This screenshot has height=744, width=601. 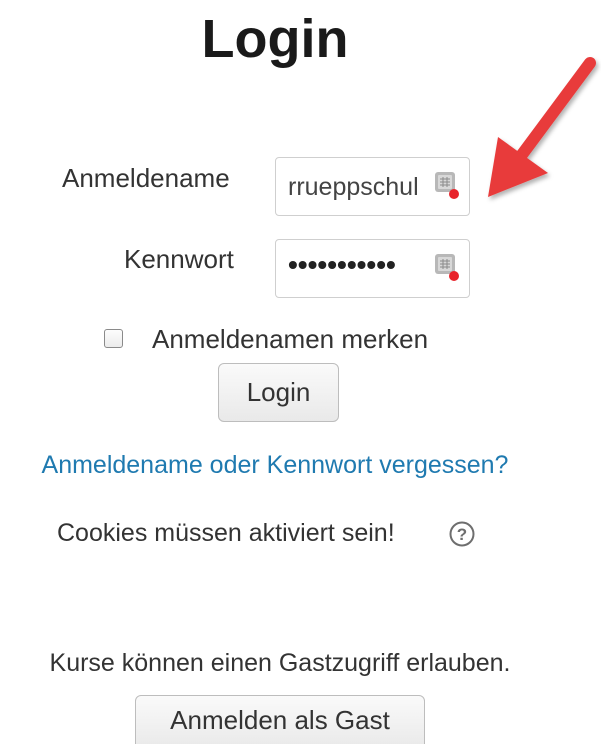 I want to click on username-label: Anmeldename, so click(x=146, y=178).